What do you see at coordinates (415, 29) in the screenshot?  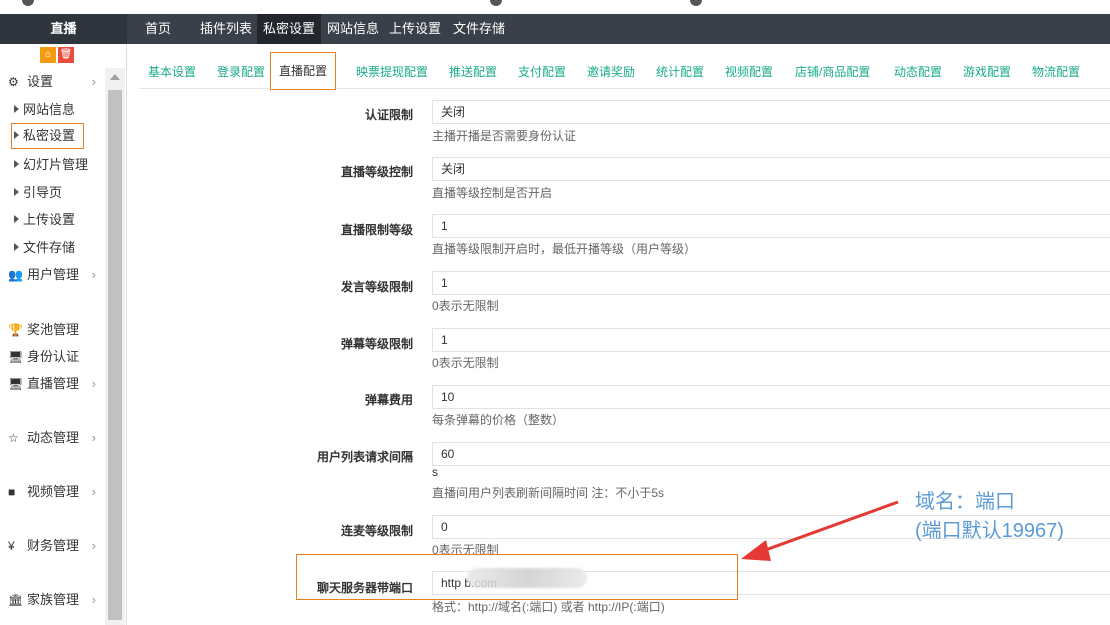 I see `nav-upload-settings: 上传设置` at bounding box center [415, 29].